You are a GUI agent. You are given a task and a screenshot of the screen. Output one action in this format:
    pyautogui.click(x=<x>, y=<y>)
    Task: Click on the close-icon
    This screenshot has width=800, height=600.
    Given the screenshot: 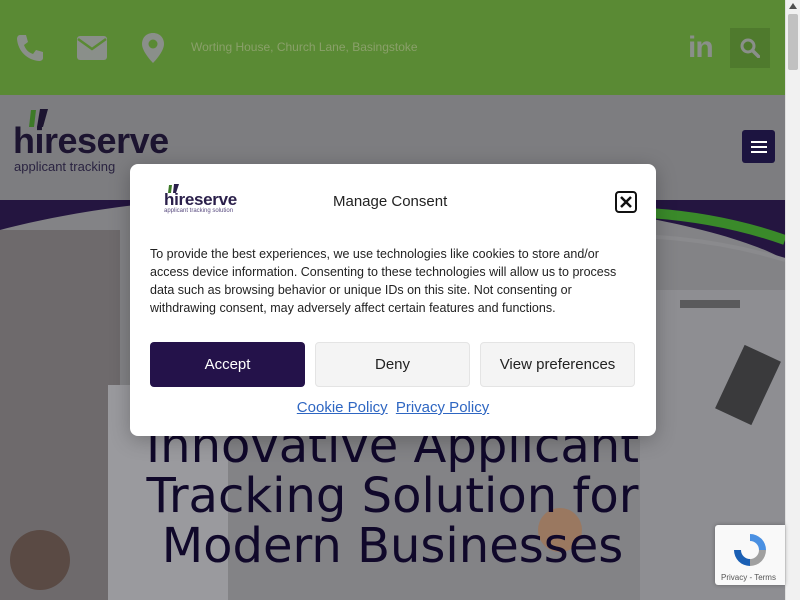 What is the action you would take?
    pyautogui.click(x=626, y=202)
    